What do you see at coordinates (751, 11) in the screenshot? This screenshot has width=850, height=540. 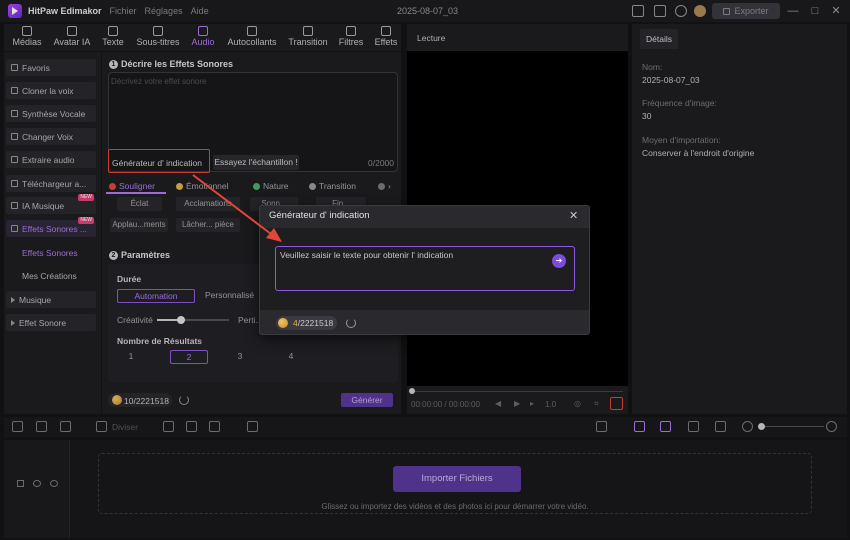 I see `export-label: Exporter` at bounding box center [751, 11].